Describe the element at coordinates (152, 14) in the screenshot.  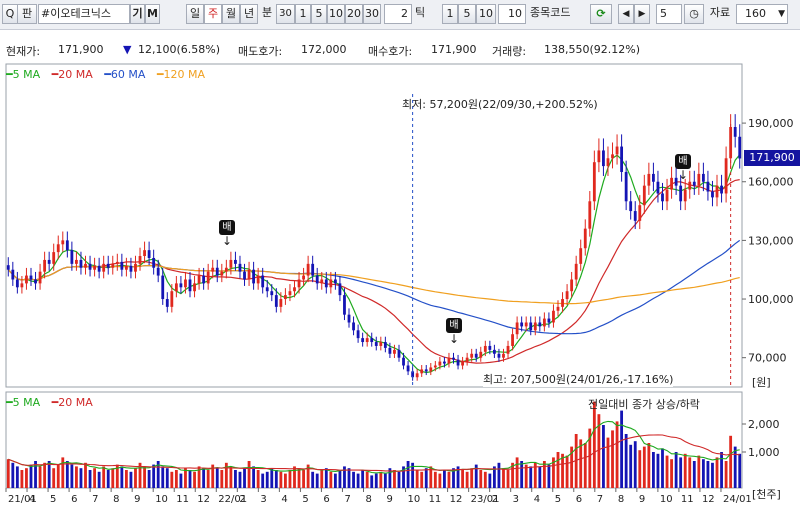
I see `m-button: M` at that location.